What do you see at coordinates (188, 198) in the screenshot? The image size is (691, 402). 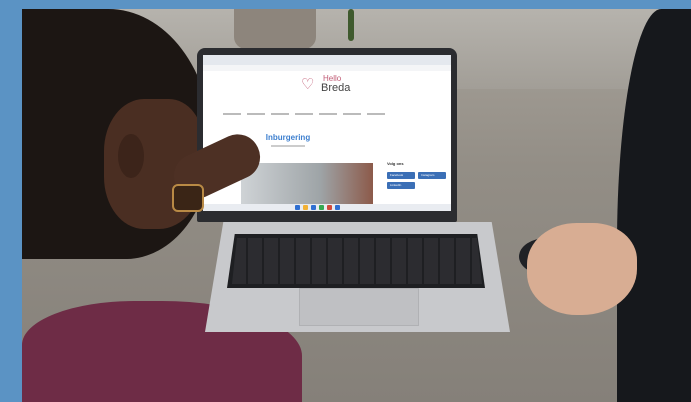 I see `bracelet` at bounding box center [188, 198].